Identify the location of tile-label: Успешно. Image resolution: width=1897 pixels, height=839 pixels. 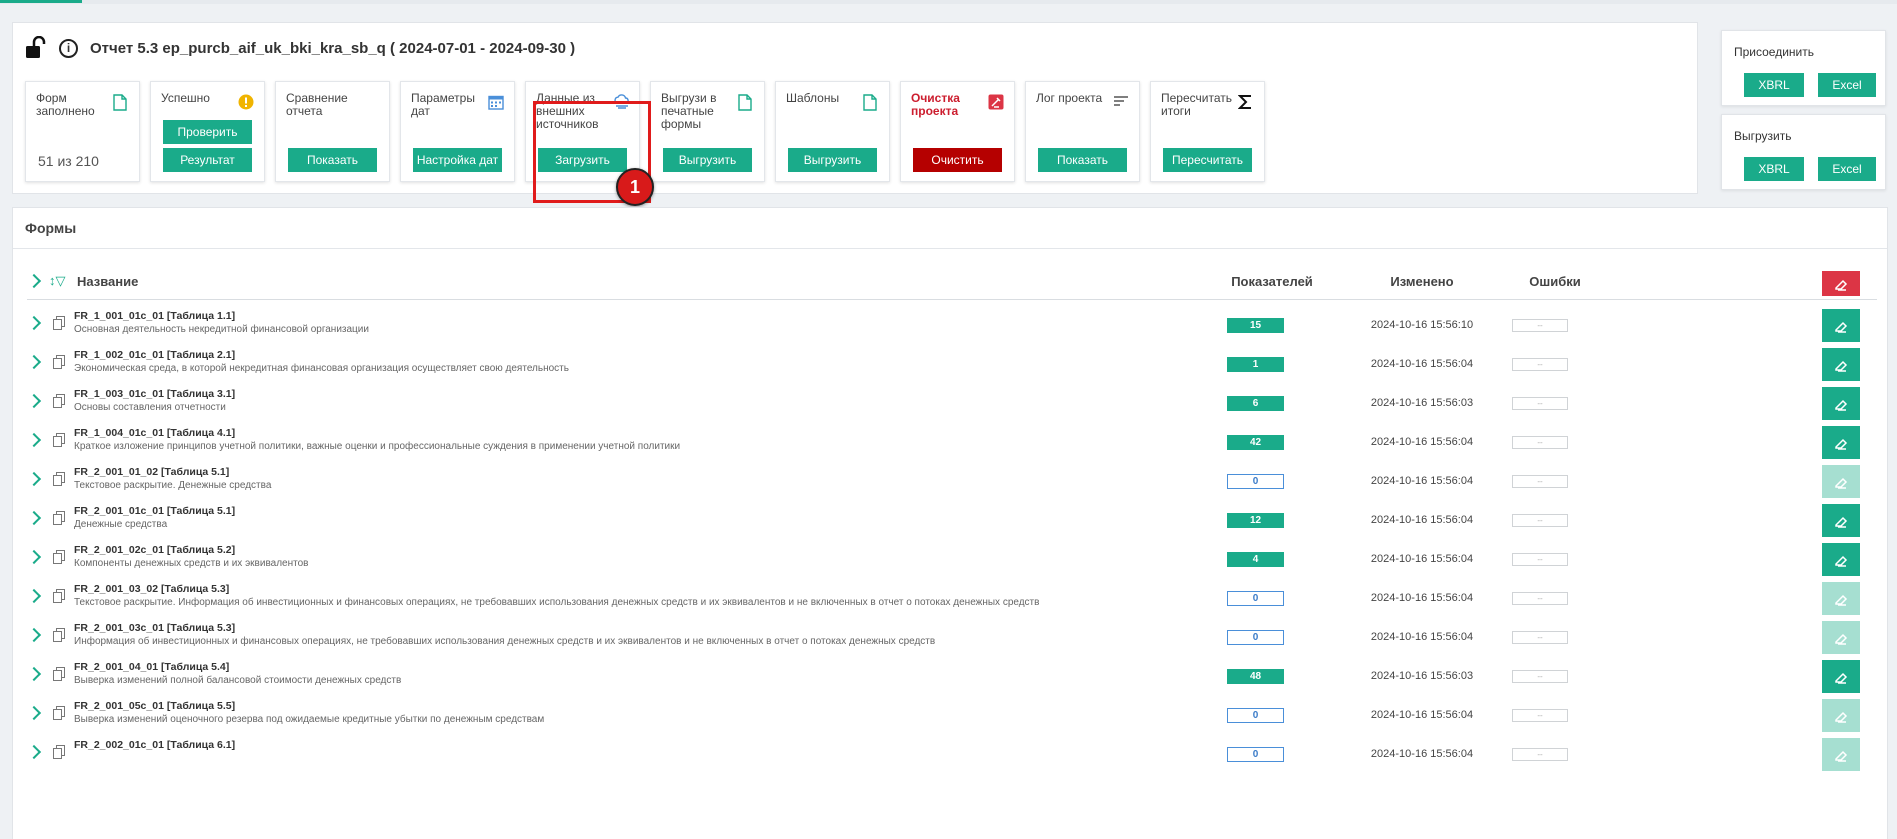
(185, 98).